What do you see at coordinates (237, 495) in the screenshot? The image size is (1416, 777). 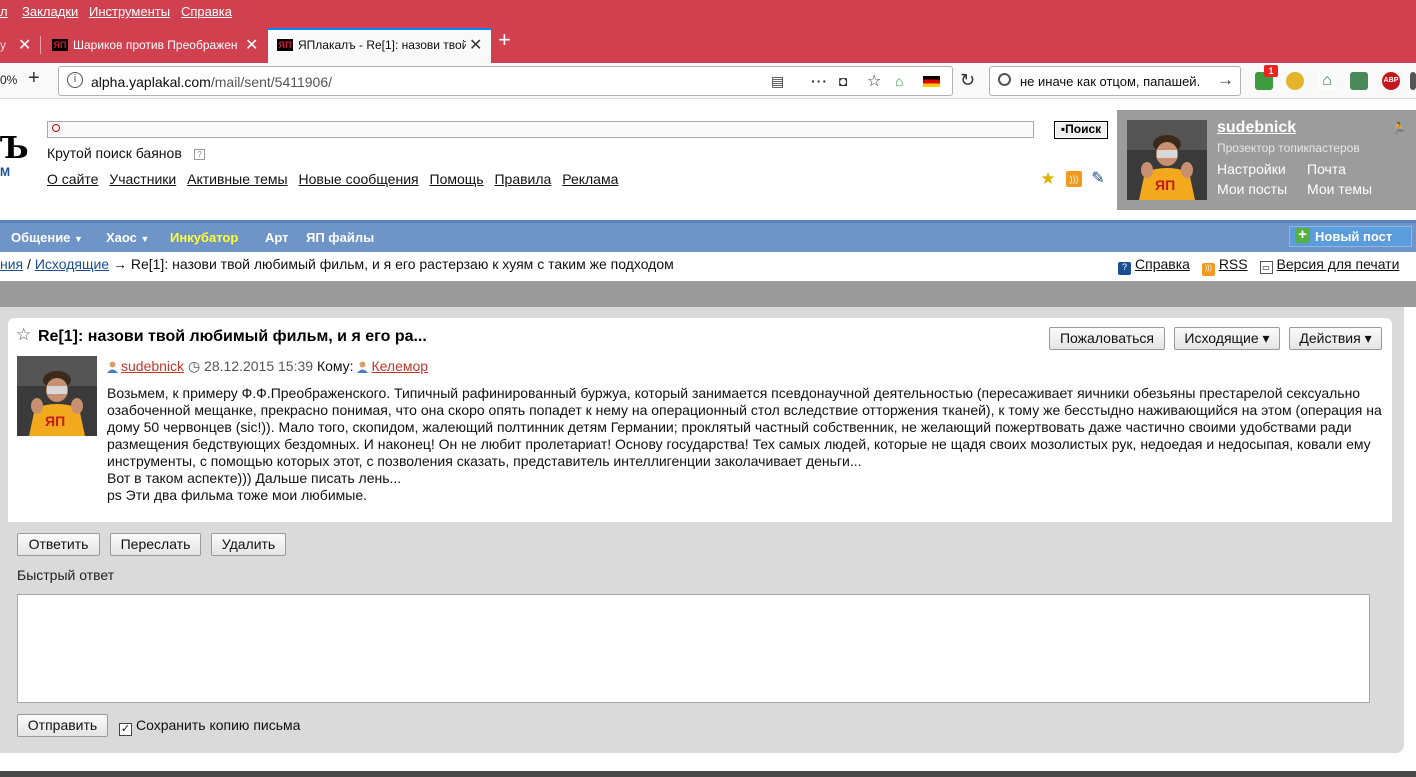 I see `message-paragraph: ps Эти два фильма тоже мои любимые.` at bounding box center [237, 495].